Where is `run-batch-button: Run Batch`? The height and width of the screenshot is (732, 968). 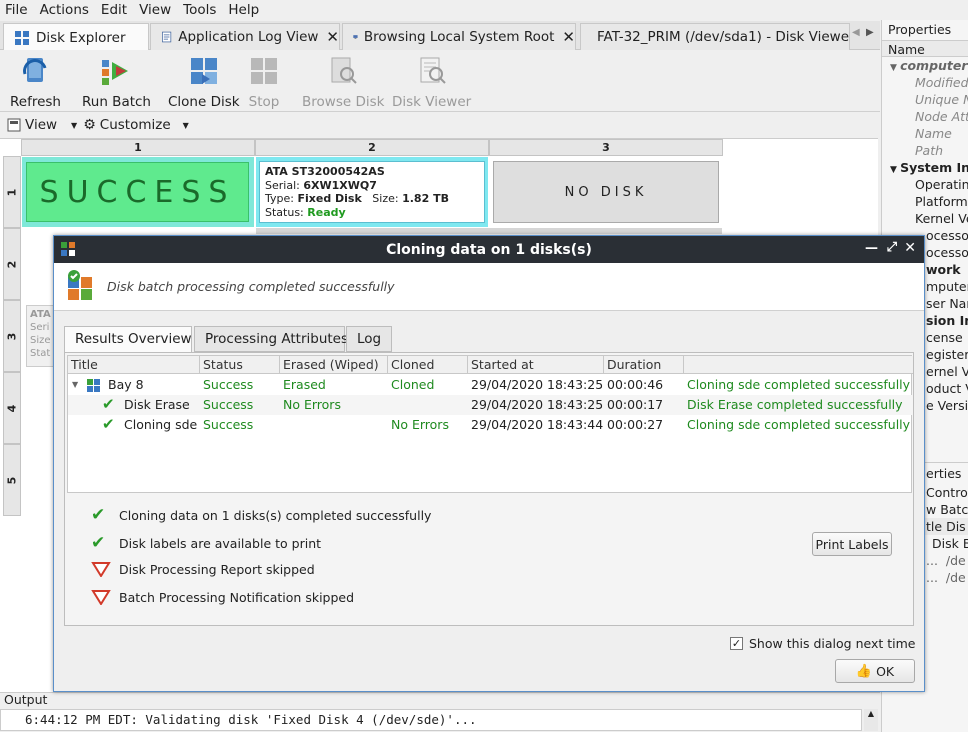
run-batch-button: Run Batch is located at coordinates (116, 82).